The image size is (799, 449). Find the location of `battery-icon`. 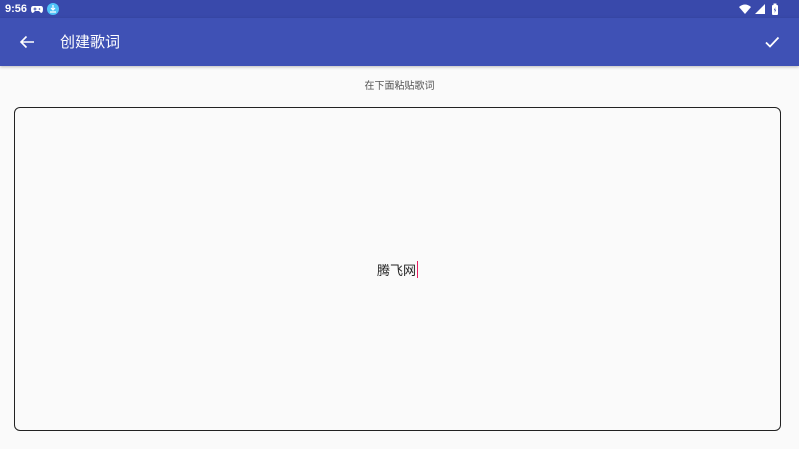

battery-icon is located at coordinates (775, 9).